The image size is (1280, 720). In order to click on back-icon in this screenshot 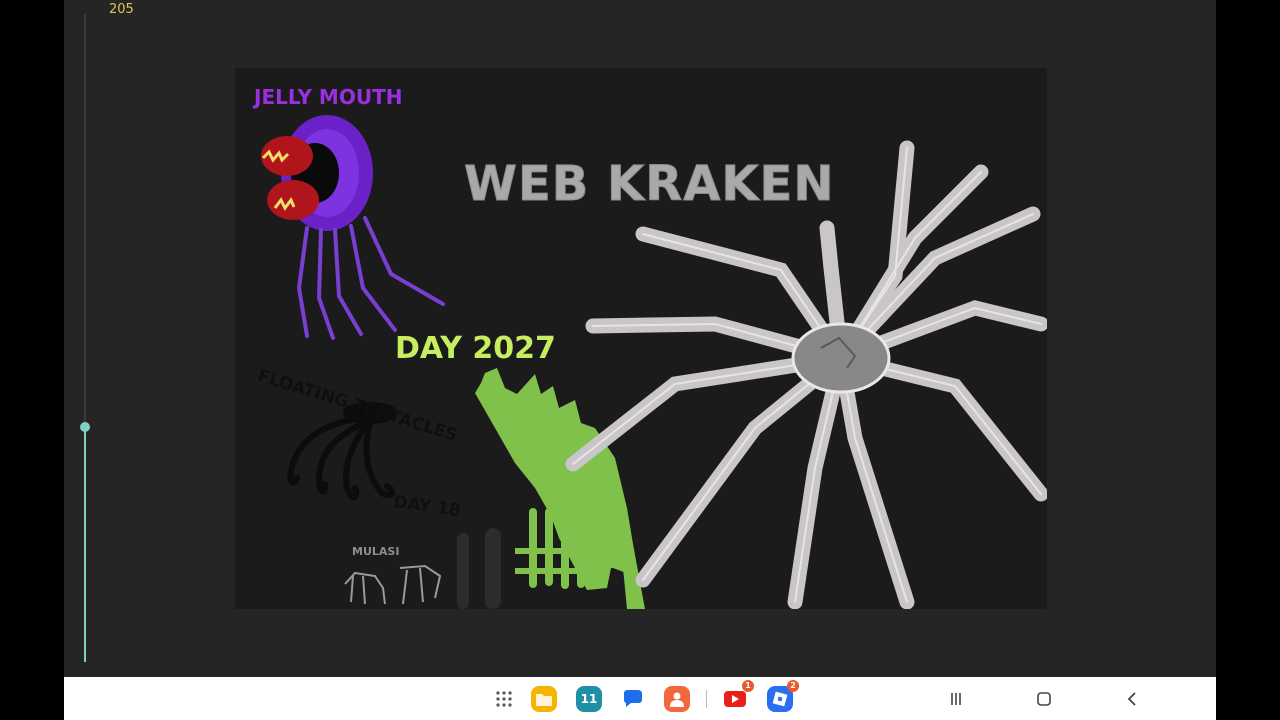, I will do `click(1132, 699)`.